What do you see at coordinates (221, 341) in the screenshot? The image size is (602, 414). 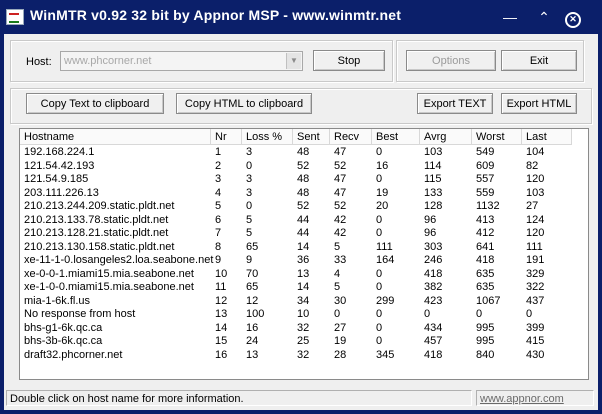 I see `cell-nr: 15` at bounding box center [221, 341].